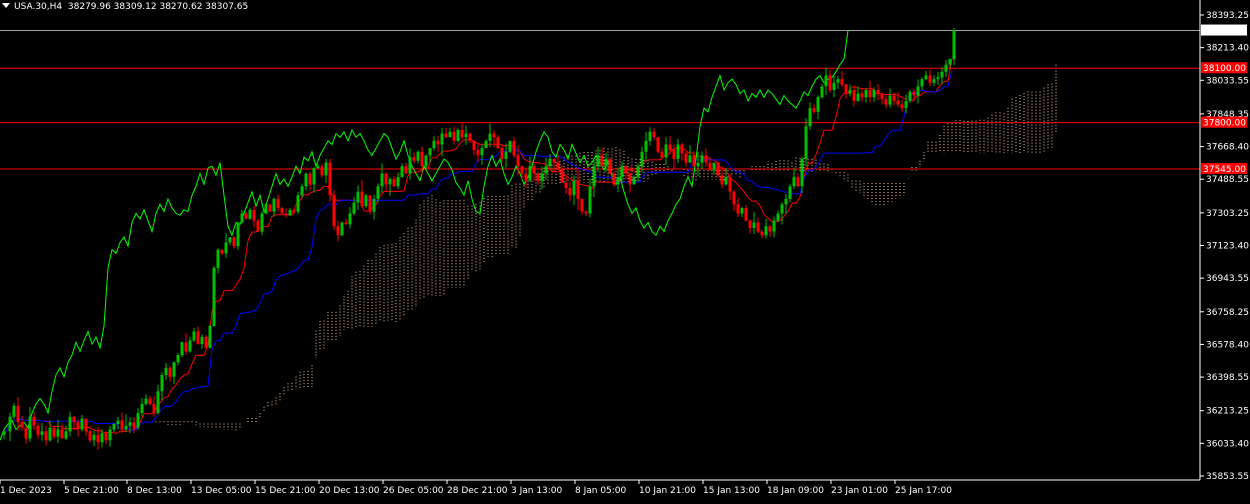 The height and width of the screenshot is (504, 1250). I want to click on x-tick-label: 3 Jan 13:00, so click(537, 491).